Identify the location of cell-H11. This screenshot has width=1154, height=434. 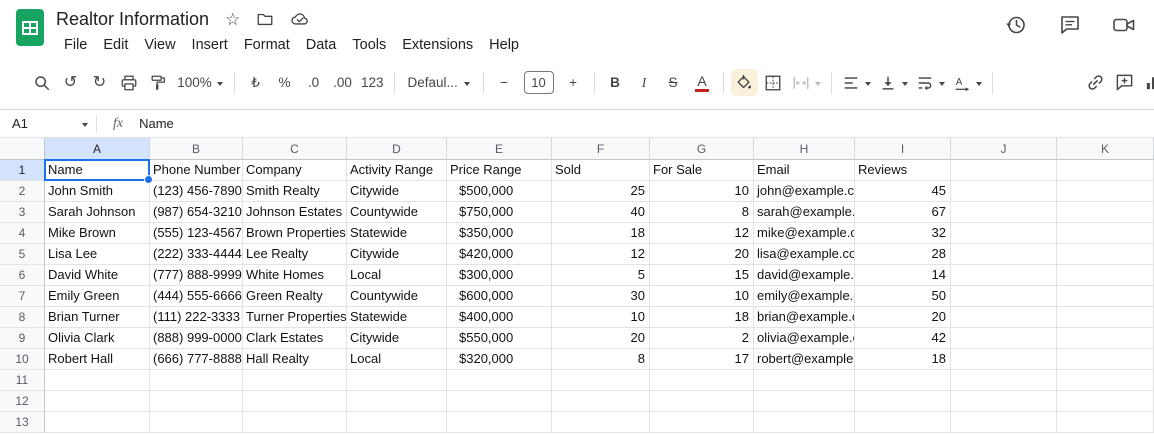
(804, 380).